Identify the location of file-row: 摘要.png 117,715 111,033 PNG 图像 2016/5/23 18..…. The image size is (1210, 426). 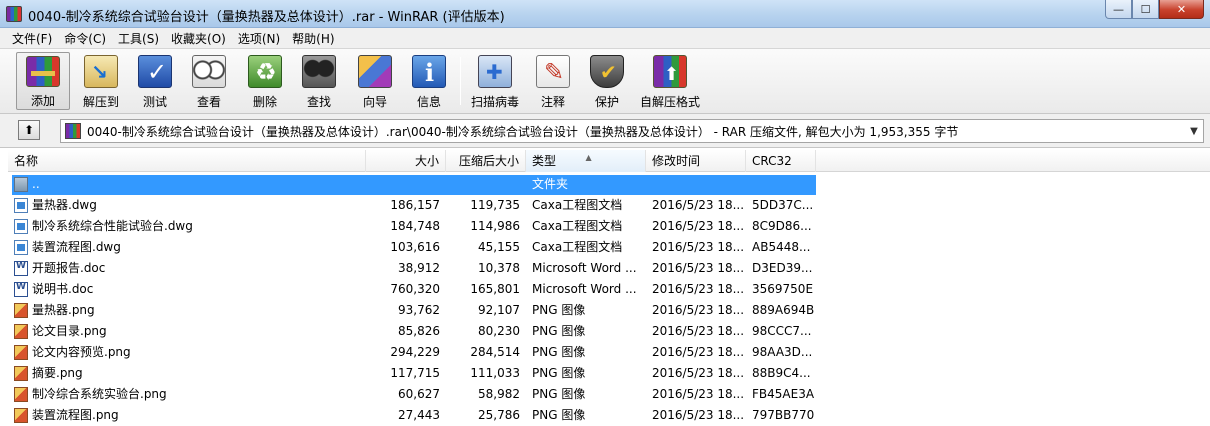
(609, 373).